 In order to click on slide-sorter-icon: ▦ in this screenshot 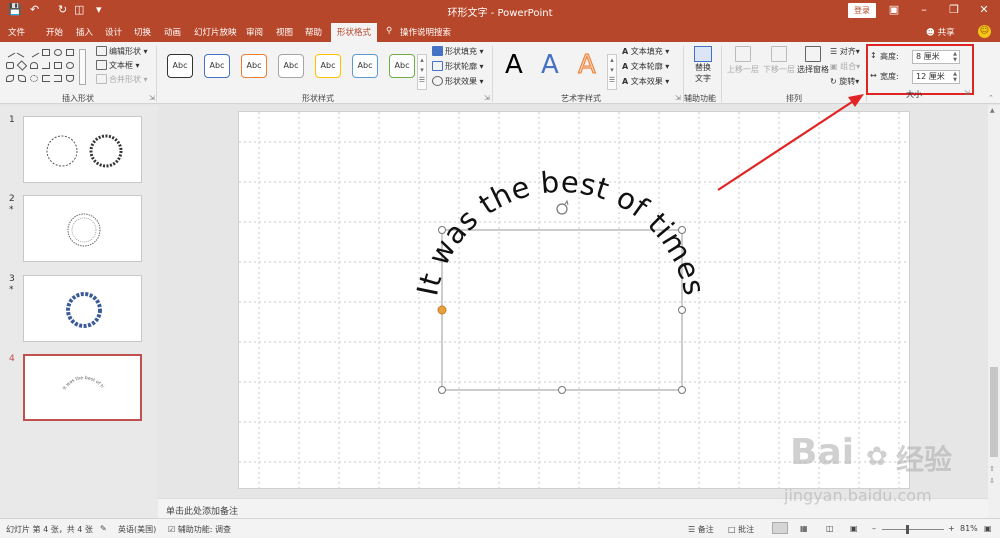, I will do `click(804, 528)`.